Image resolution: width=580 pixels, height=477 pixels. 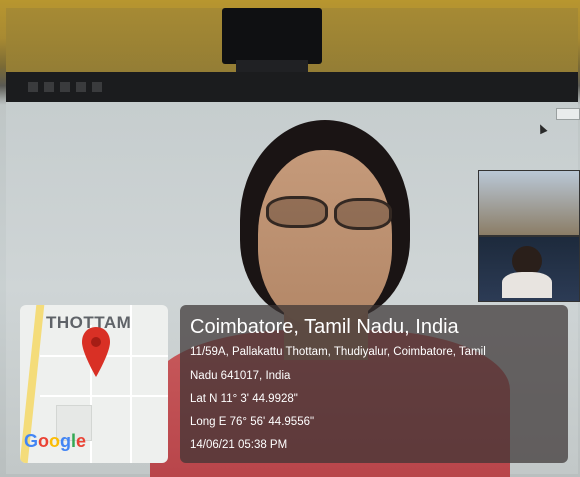 What do you see at coordinates (325, 238) in the screenshot?
I see `speaker-face` at bounding box center [325, 238].